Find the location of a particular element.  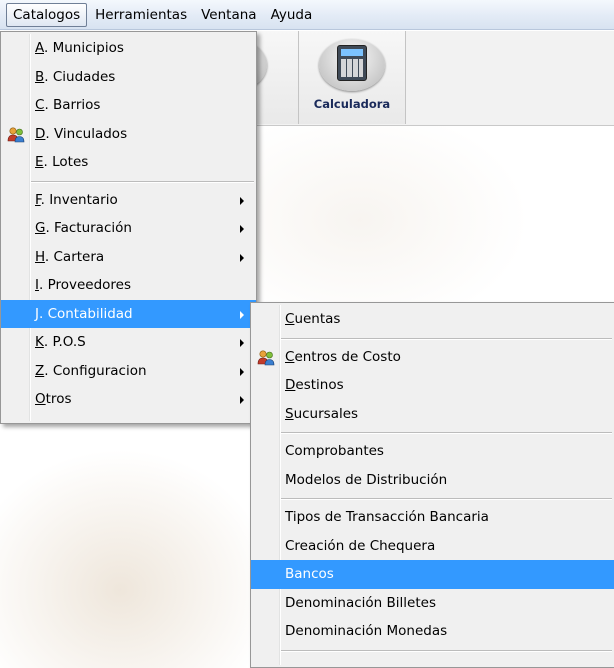

submenu-item-sucursales: Sucursales is located at coordinates (432, 414).